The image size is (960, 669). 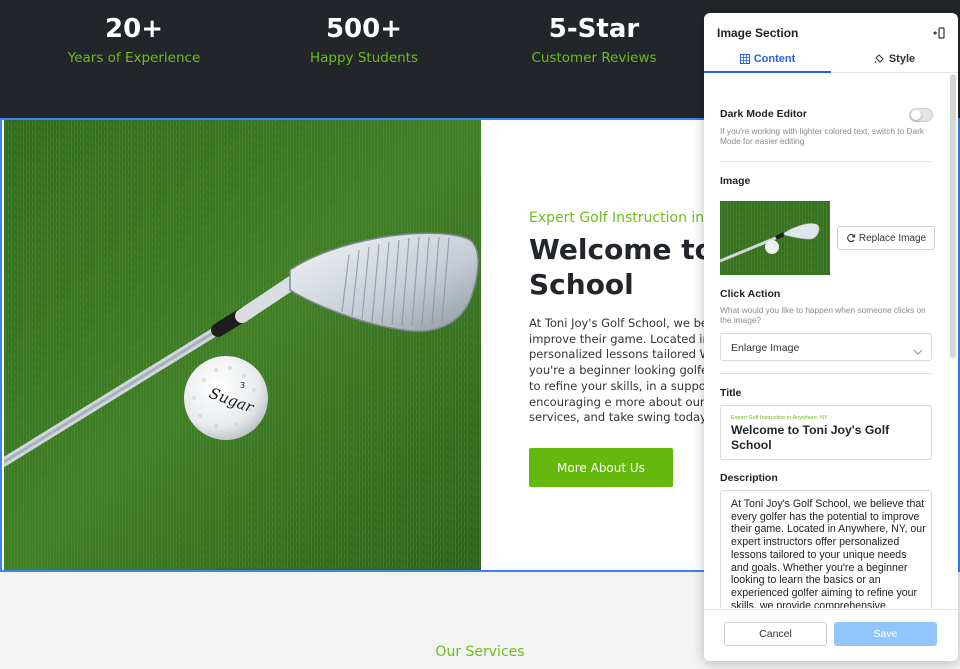 What do you see at coordinates (775, 238) in the screenshot?
I see `image-thumbnail` at bounding box center [775, 238].